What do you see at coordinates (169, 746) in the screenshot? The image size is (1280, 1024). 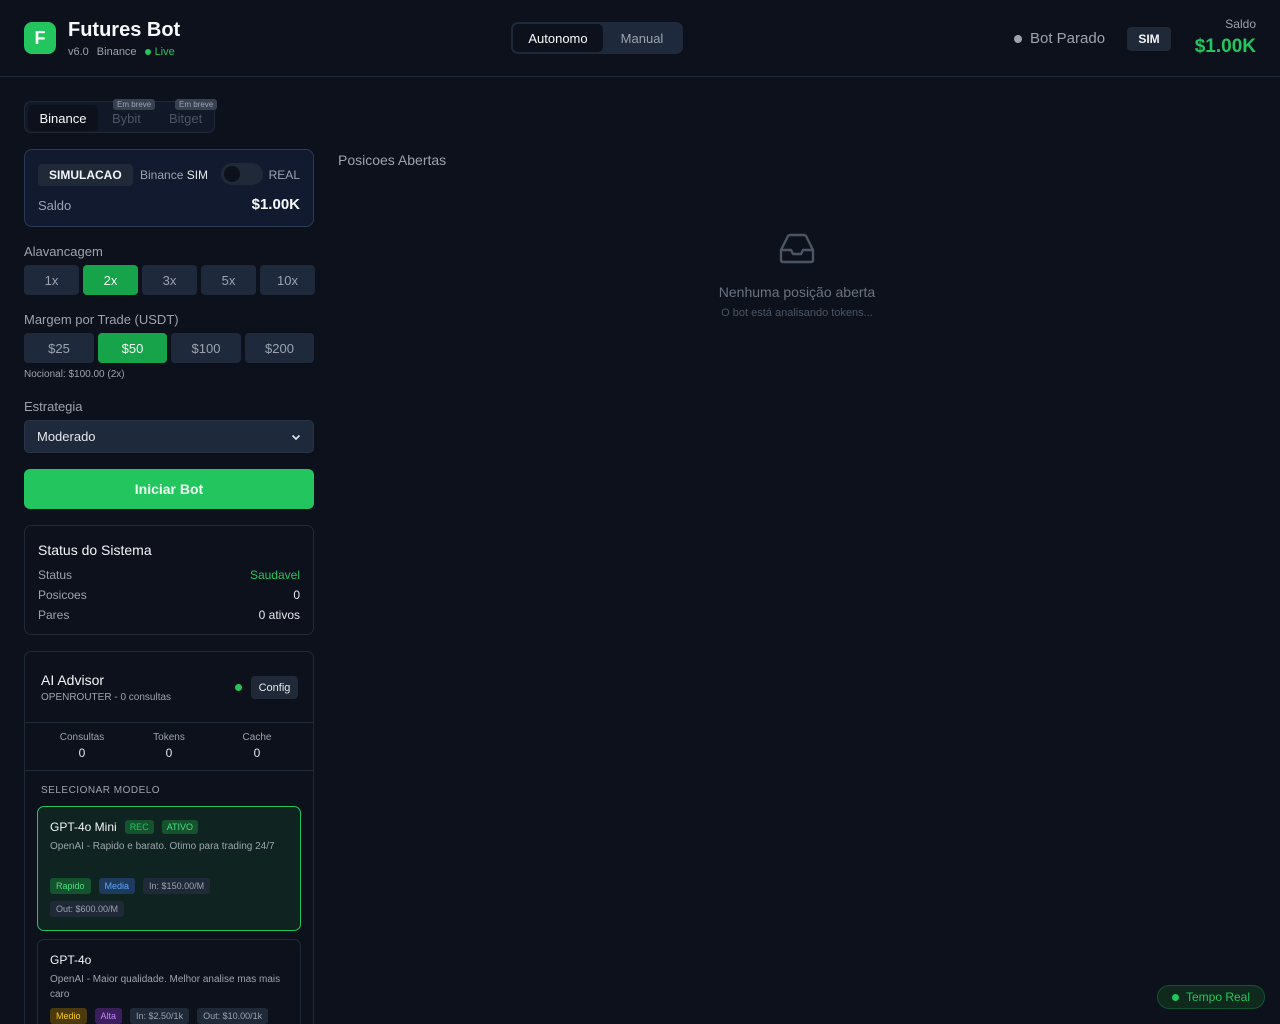 I see `stat-tokens: Tokens 0` at bounding box center [169, 746].